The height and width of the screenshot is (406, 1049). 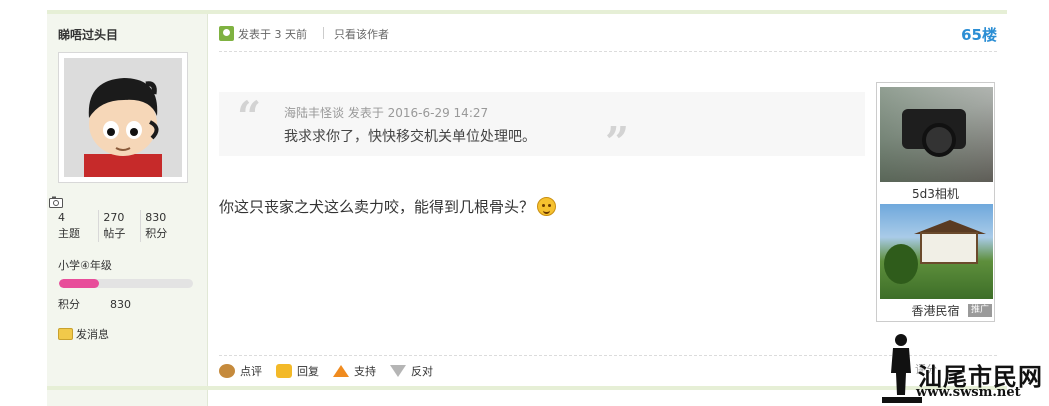 What do you see at coordinates (398, 370) in the screenshot?
I see `arrow-down-icon` at bounding box center [398, 370].